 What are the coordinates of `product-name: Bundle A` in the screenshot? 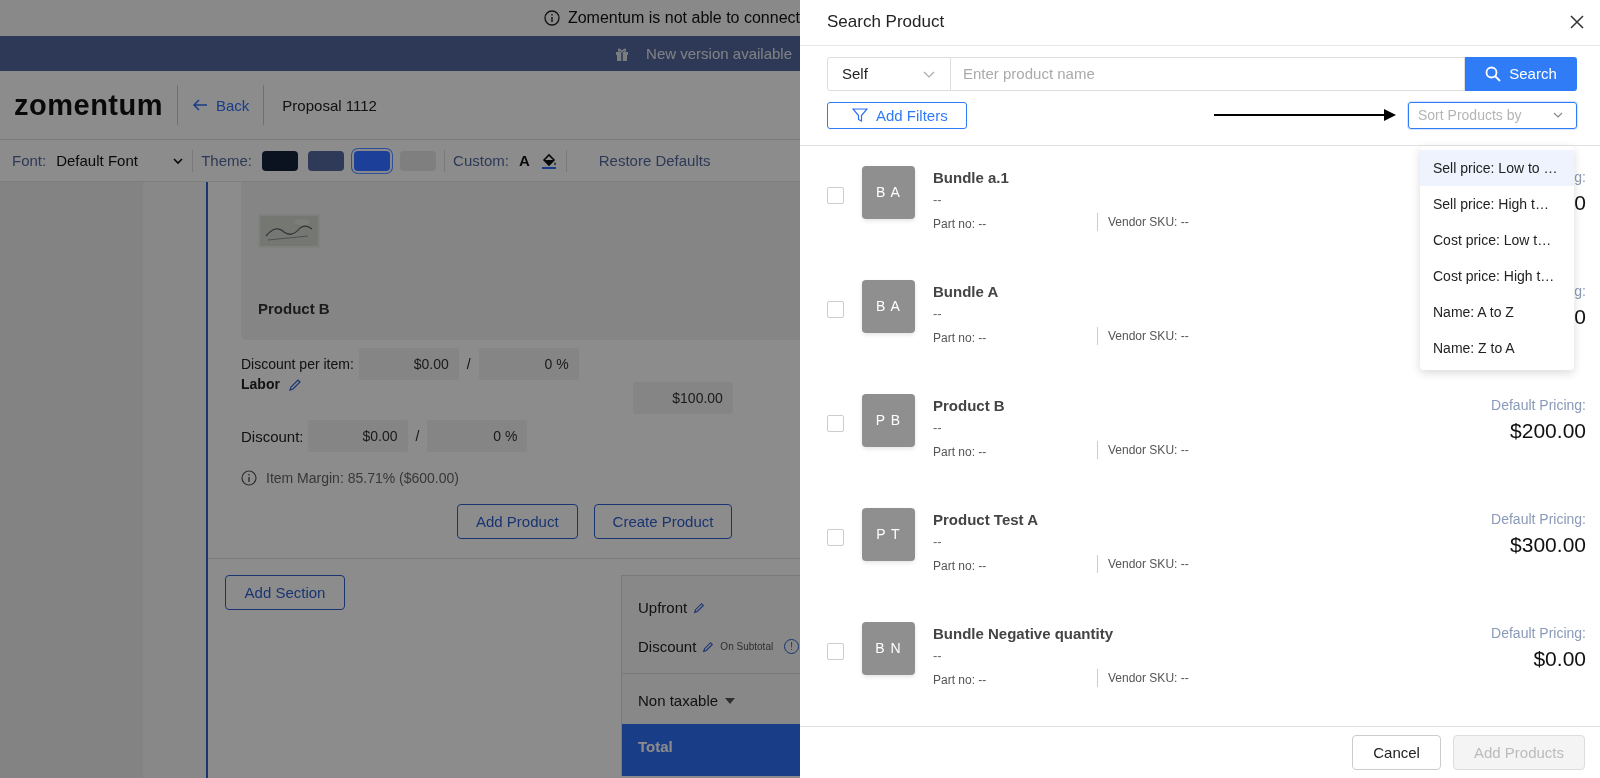 It's located at (966, 291).